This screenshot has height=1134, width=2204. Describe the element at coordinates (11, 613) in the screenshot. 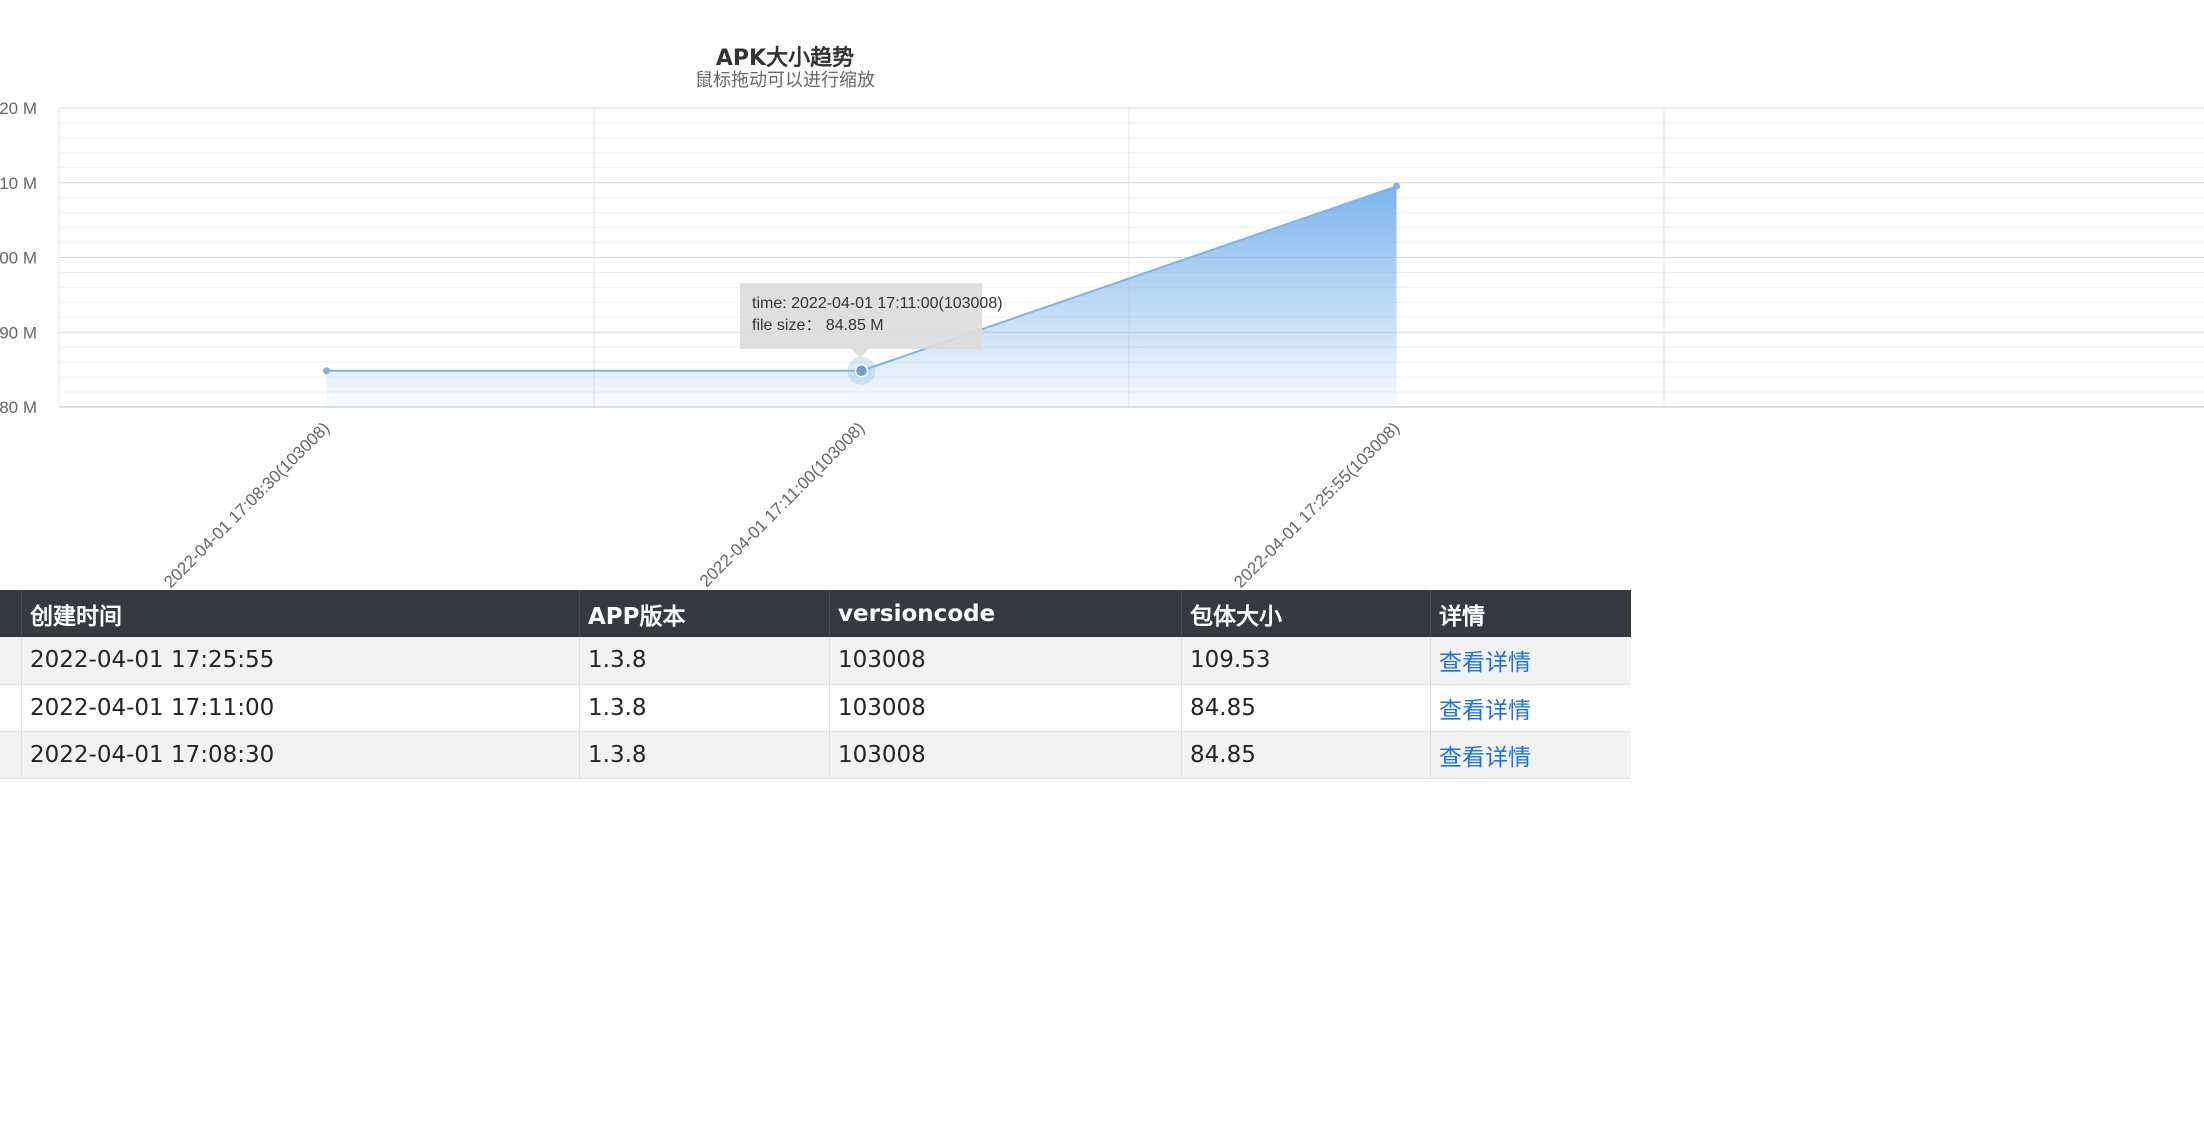

I see `header-index` at that location.